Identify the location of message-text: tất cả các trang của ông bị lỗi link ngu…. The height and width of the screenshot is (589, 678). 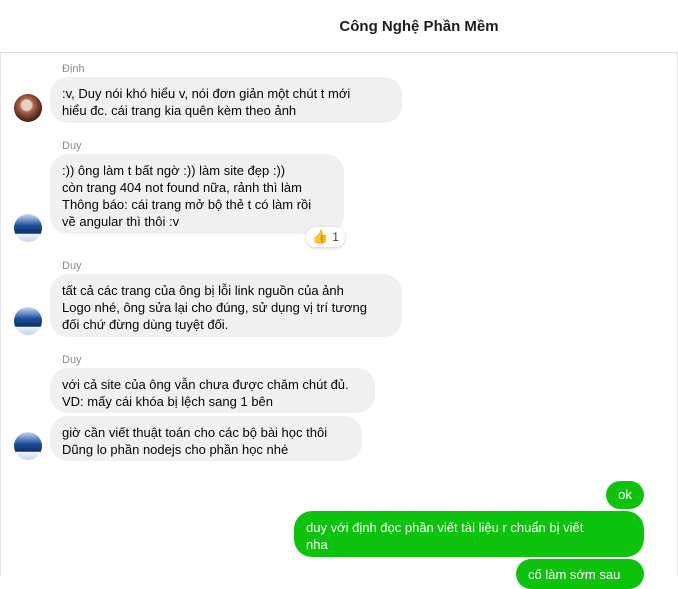
(203, 290).